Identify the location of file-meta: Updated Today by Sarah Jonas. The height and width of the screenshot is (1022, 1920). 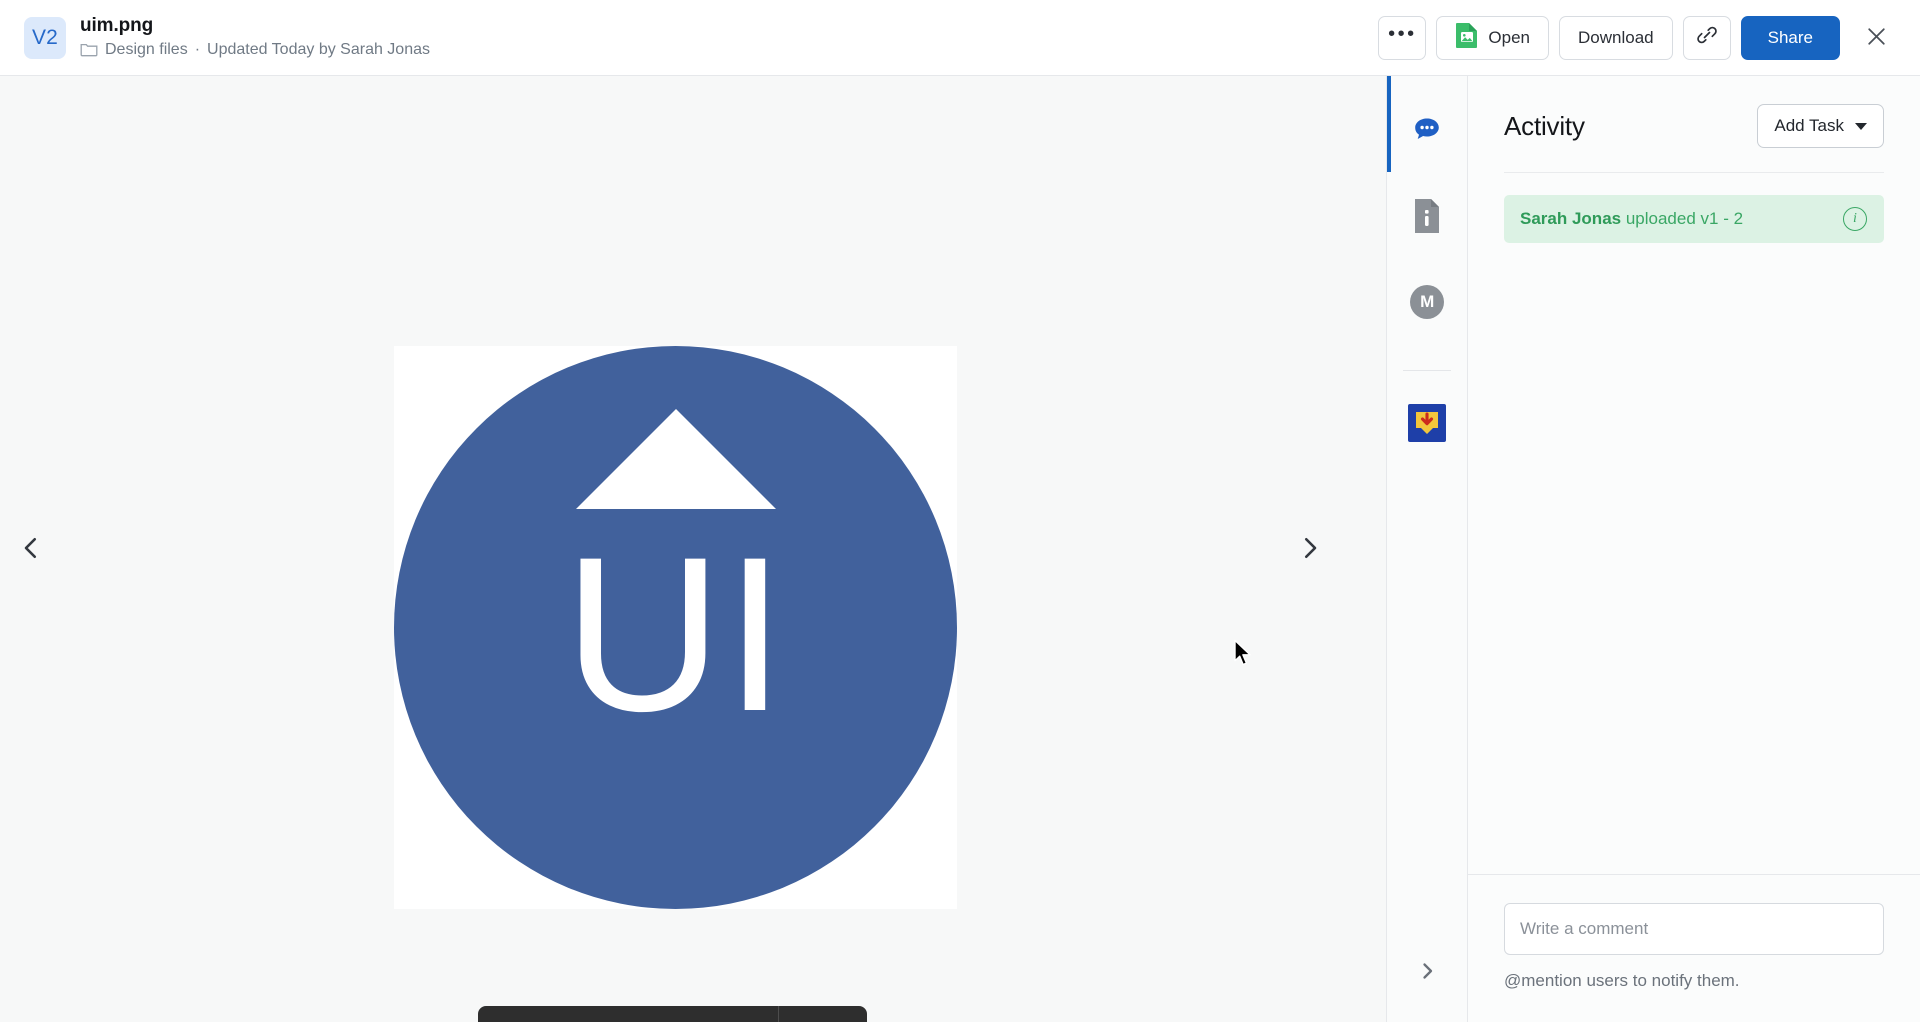
(318, 50).